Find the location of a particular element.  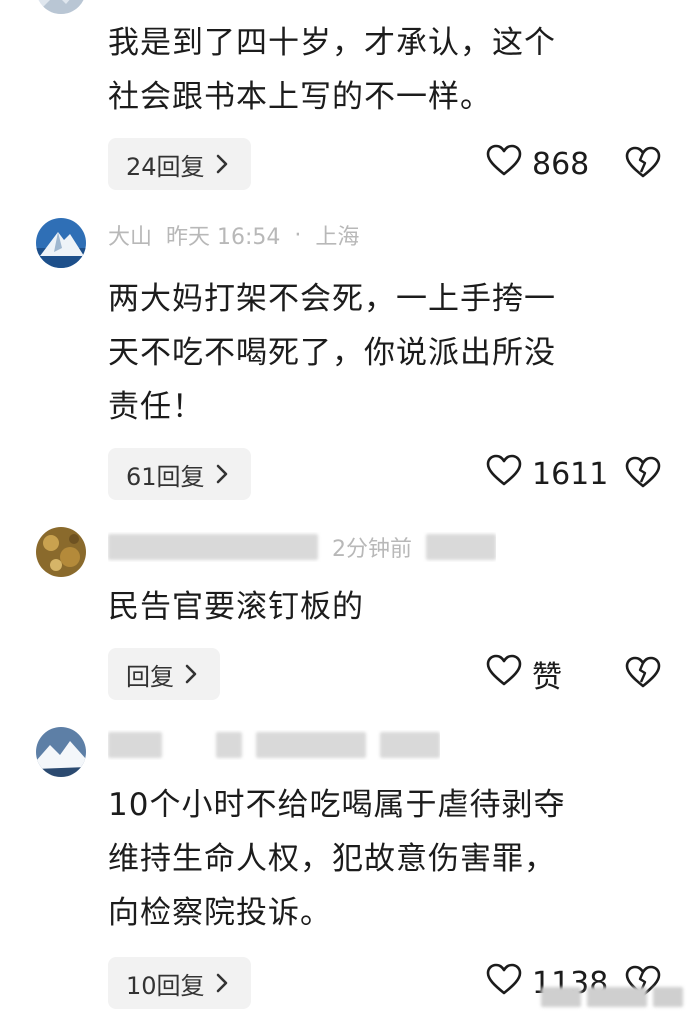

comment-time: 昨天 16:54 is located at coordinates (223, 237).